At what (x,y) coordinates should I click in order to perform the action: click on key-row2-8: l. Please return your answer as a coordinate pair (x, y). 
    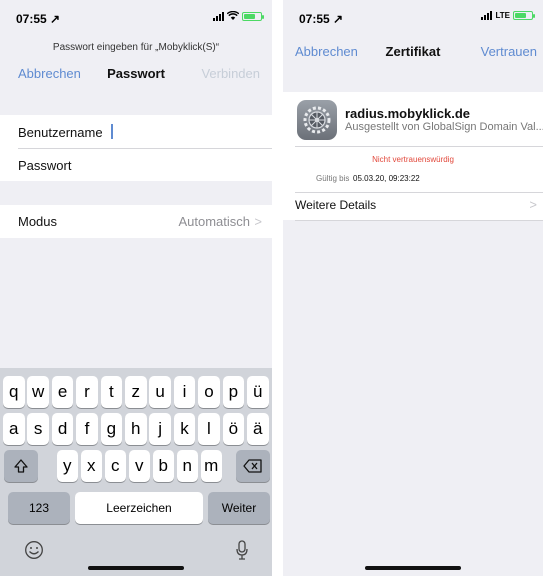
    Looking at the image, I should click on (209, 429).